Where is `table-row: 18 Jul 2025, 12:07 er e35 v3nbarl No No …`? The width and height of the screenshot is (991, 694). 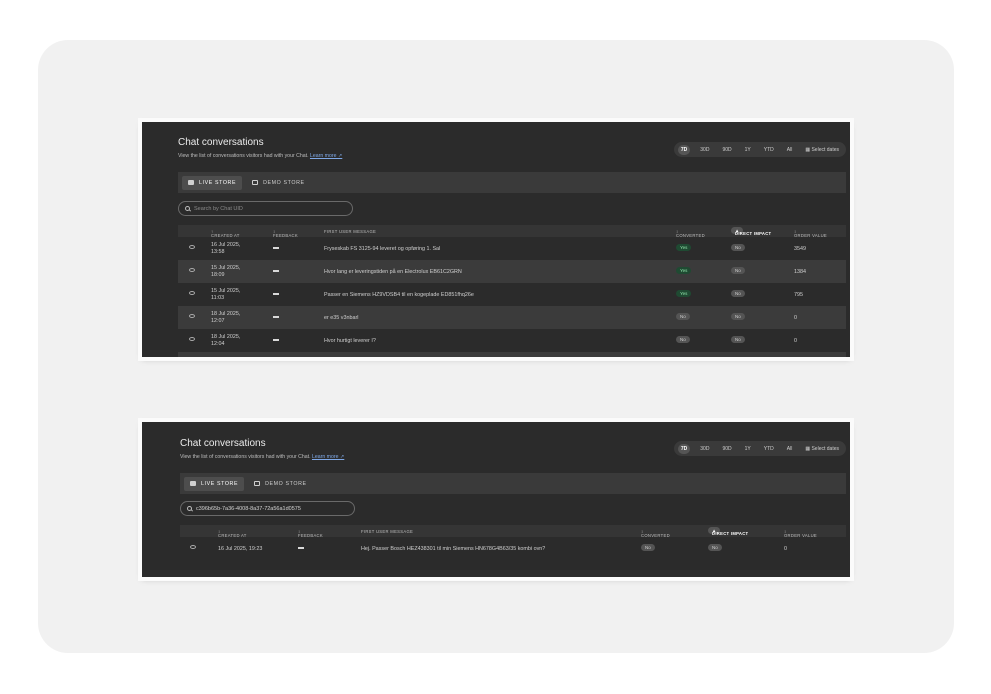 table-row: 18 Jul 2025, 12:07 er e35 v3nbarl No No … is located at coordinates (512, 317).